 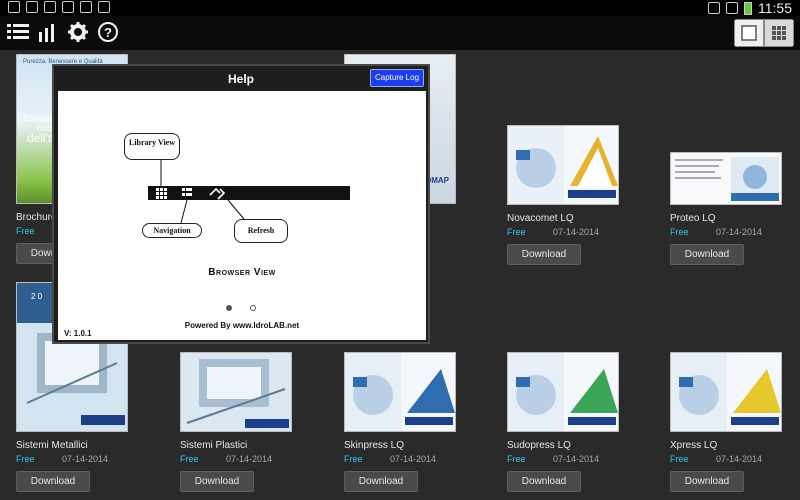 What do you see at coordinates (540, 218) in the screenshot?
I see `item-title: Novacomet LQ` at bounding box center [540, 218].